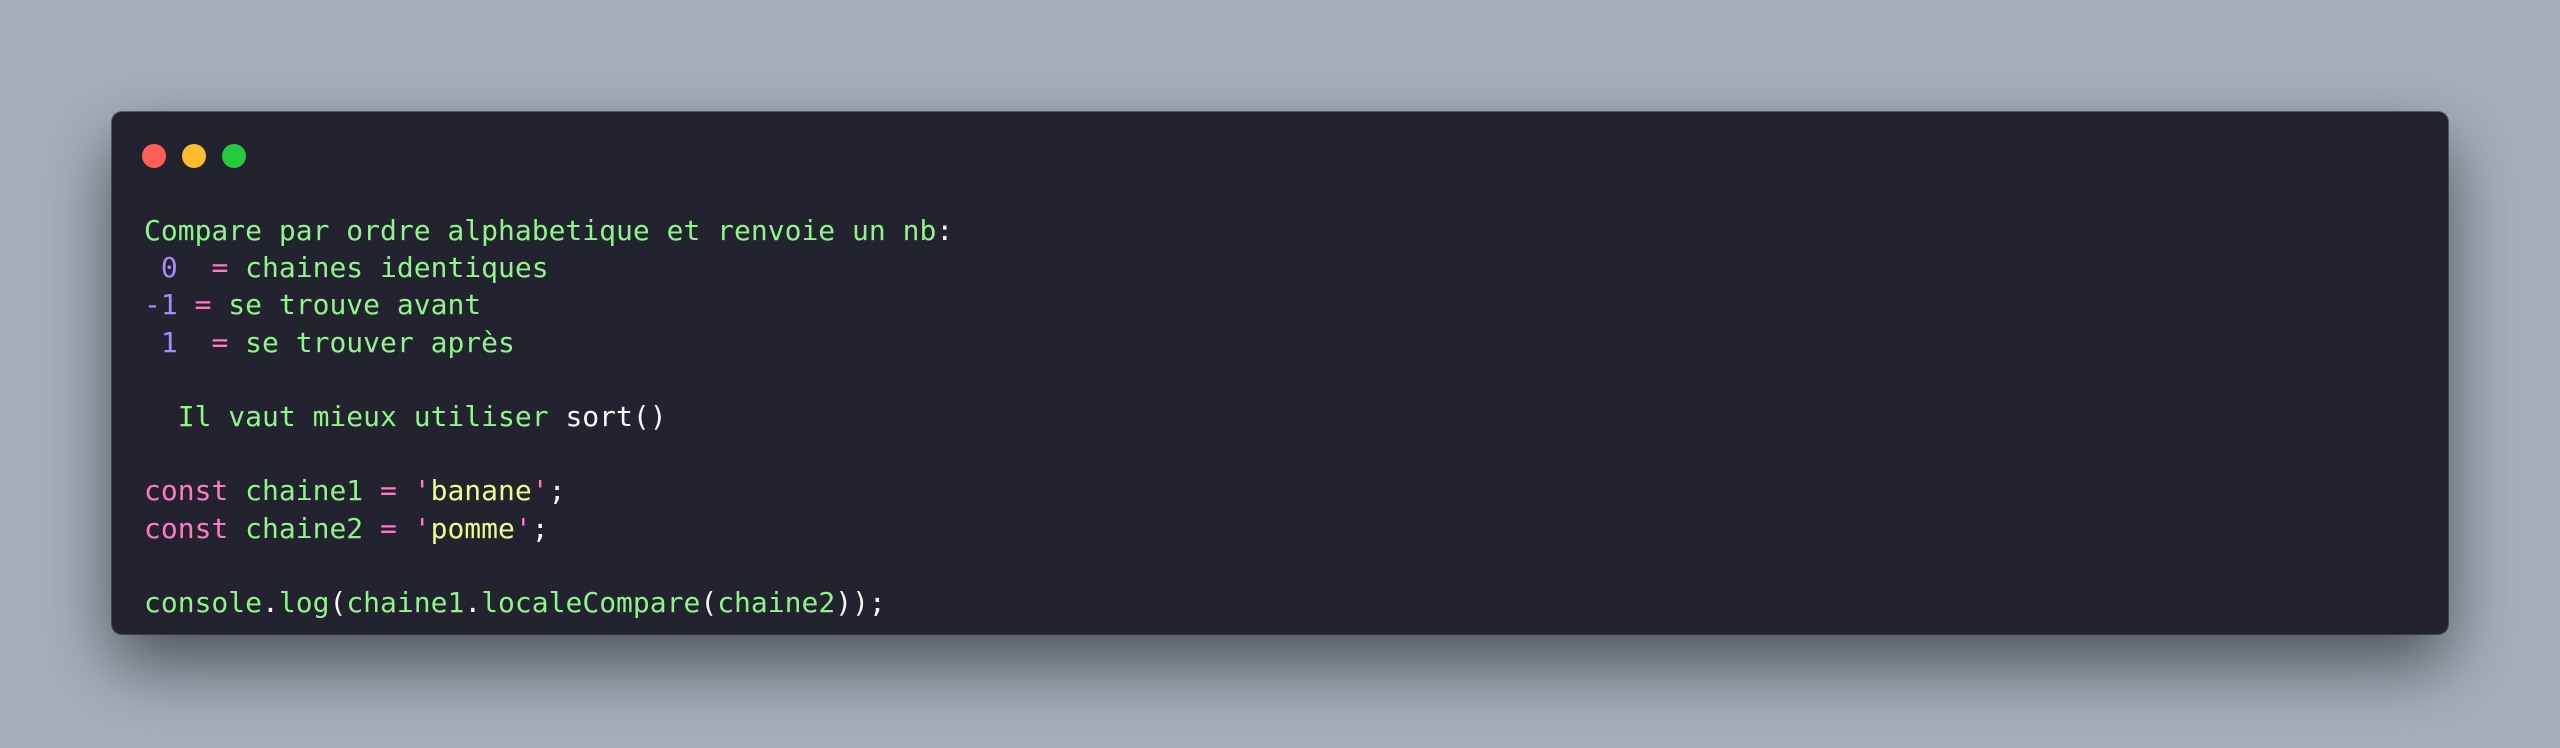 This screenshot has height=748, width=2560. Describe the element at coordinates (346, 305) in the screenshot. I see `code-token: se trouve avant` at that location.